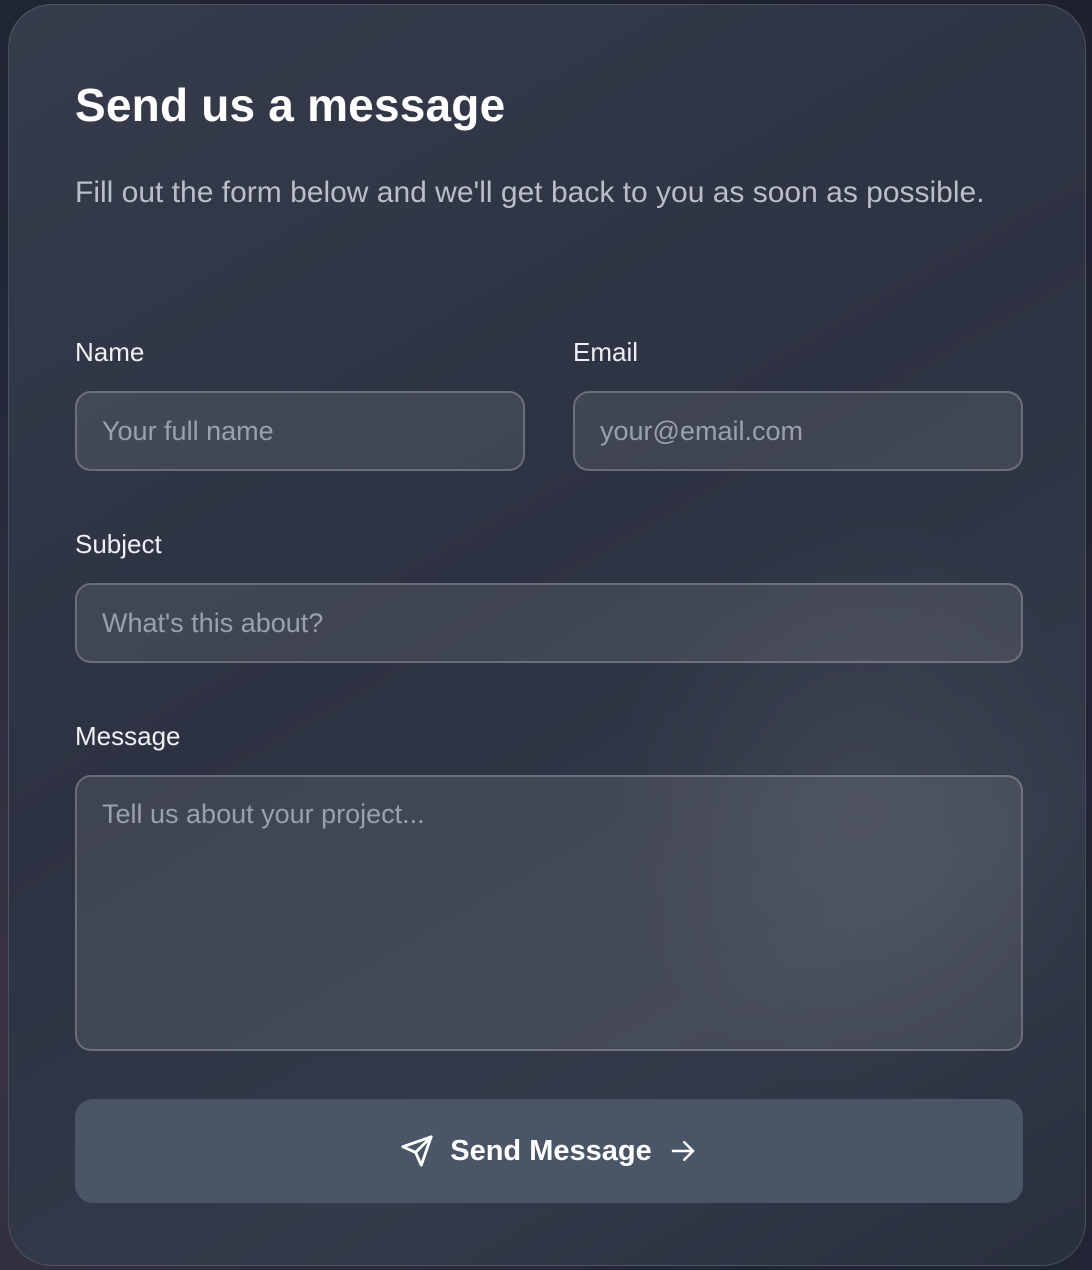 This screenshot has width=1092, height=1270. I want to click on name-label: Name, so click(110, 352).